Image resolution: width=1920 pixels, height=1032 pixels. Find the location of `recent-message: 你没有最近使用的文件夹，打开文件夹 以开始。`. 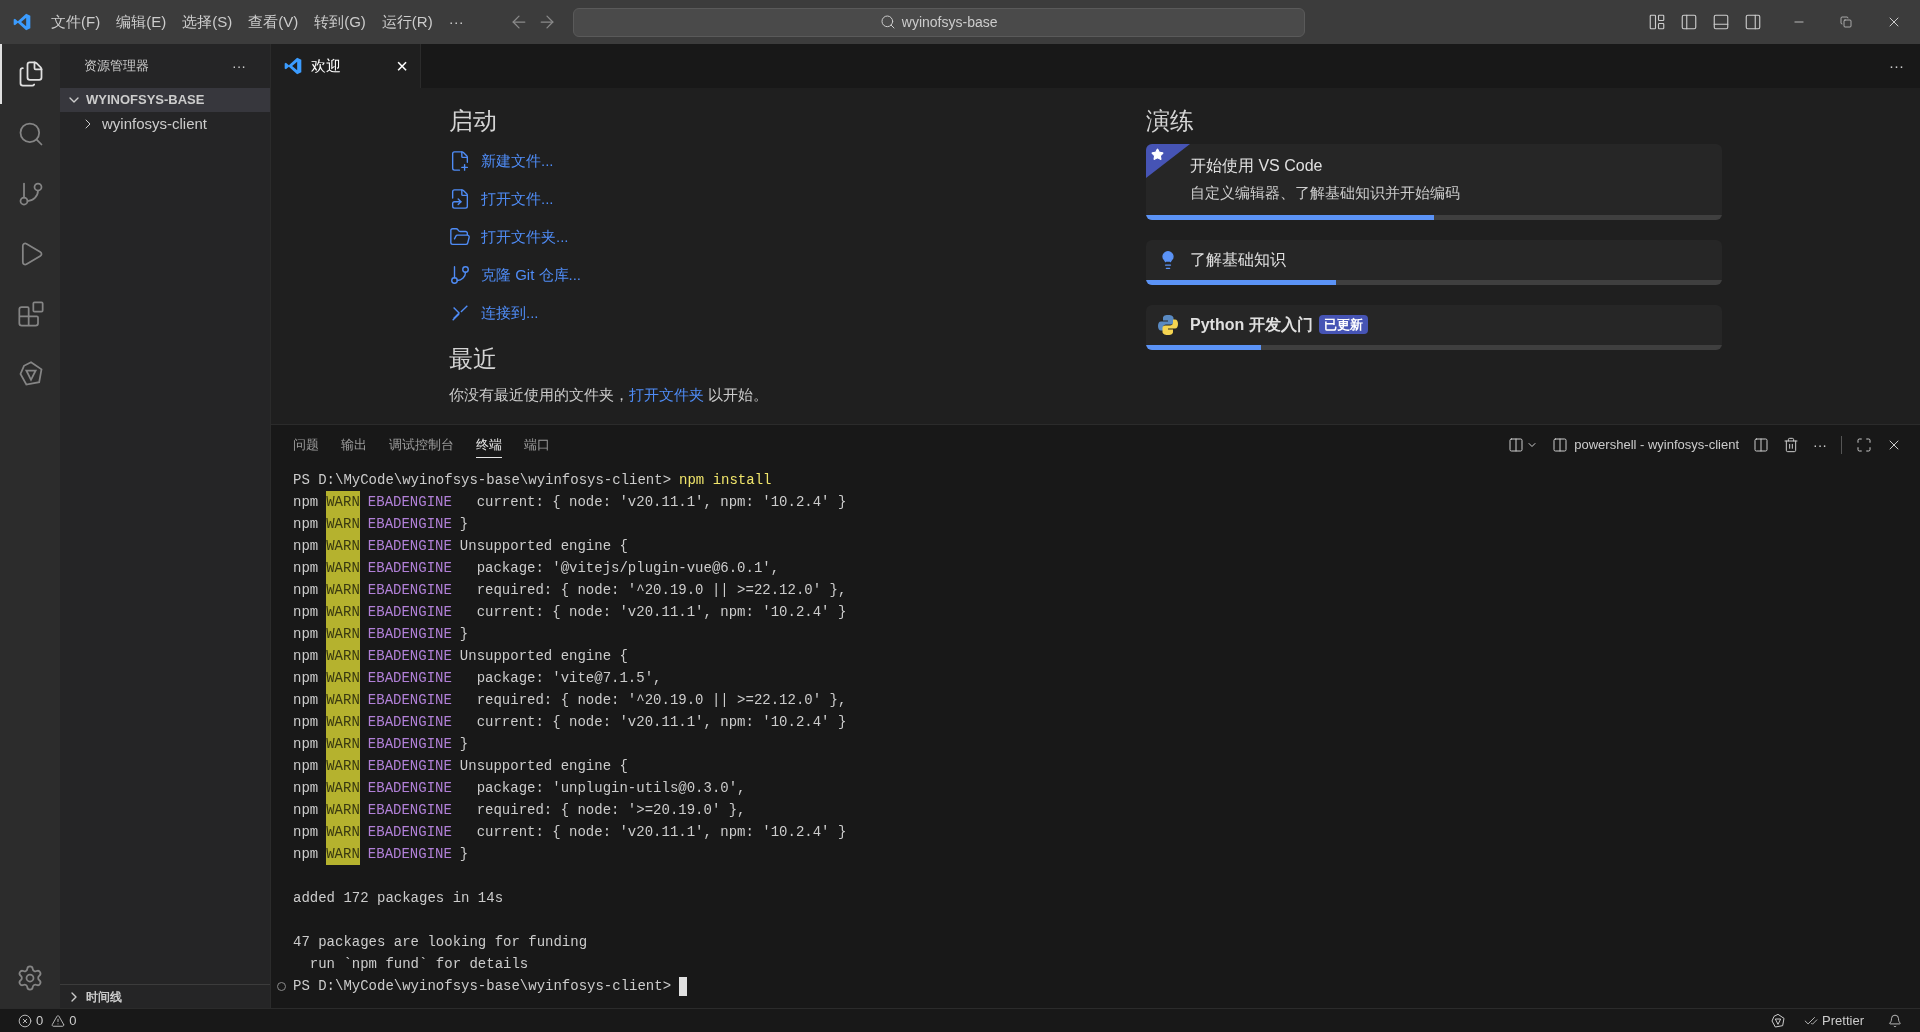

recent-message: 你没有最近使用的文件夹，打开文件夹 以开始。 is located at coordinates (609, 395).